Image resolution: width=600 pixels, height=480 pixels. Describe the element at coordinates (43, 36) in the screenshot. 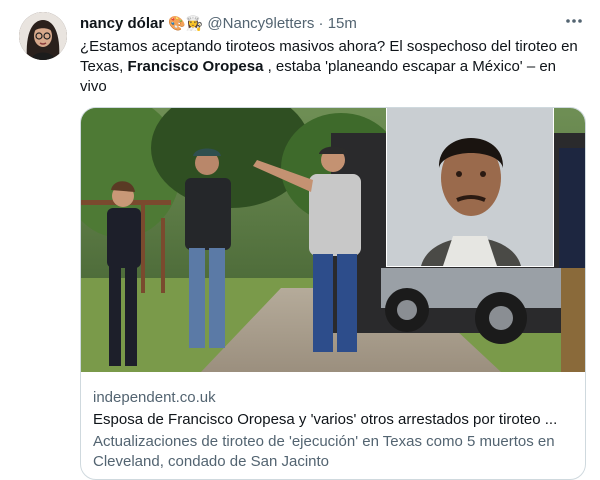

I see `avatar` at that location.